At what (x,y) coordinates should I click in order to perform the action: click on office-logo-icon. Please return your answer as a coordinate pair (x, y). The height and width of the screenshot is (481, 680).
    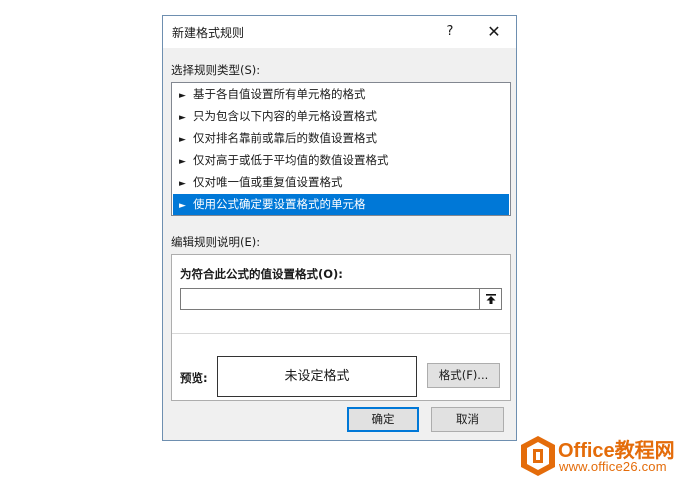
    Looking at the image, I should click on (538, 456).